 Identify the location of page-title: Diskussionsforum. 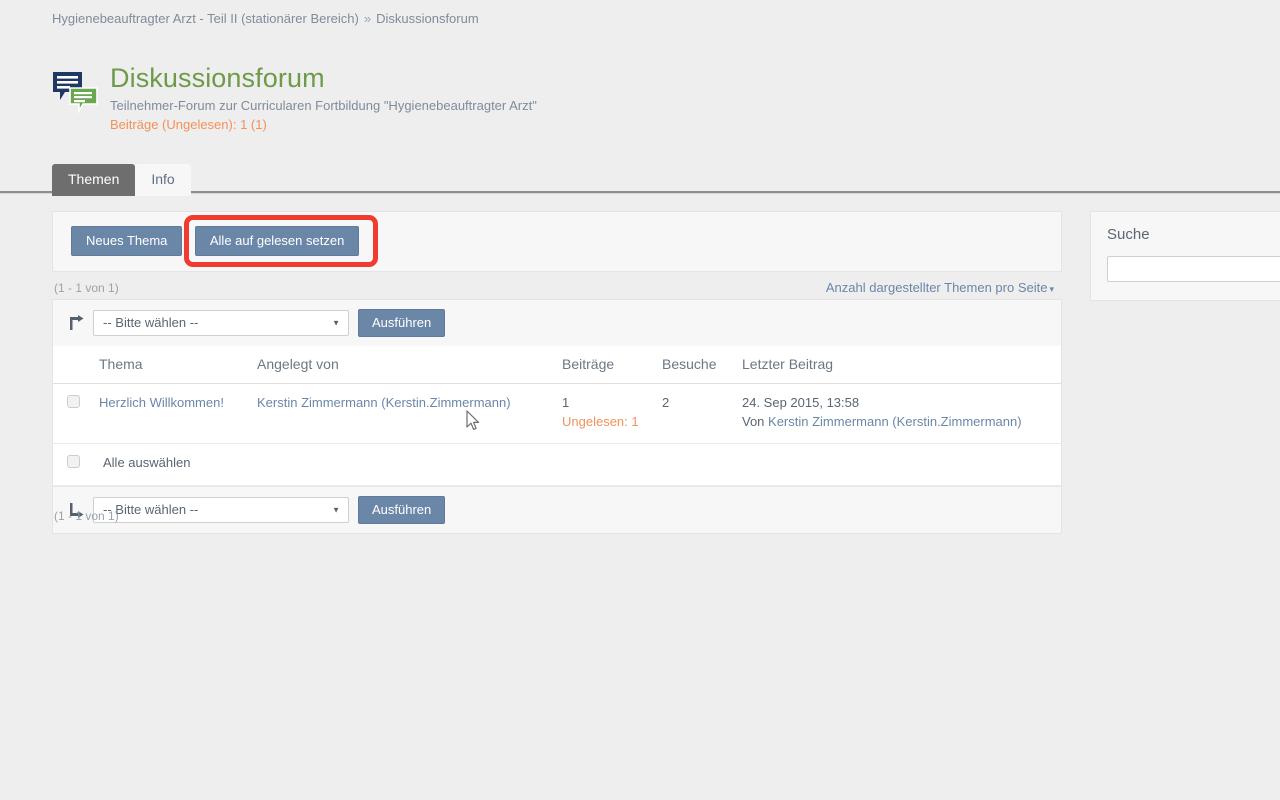
(217, 78).